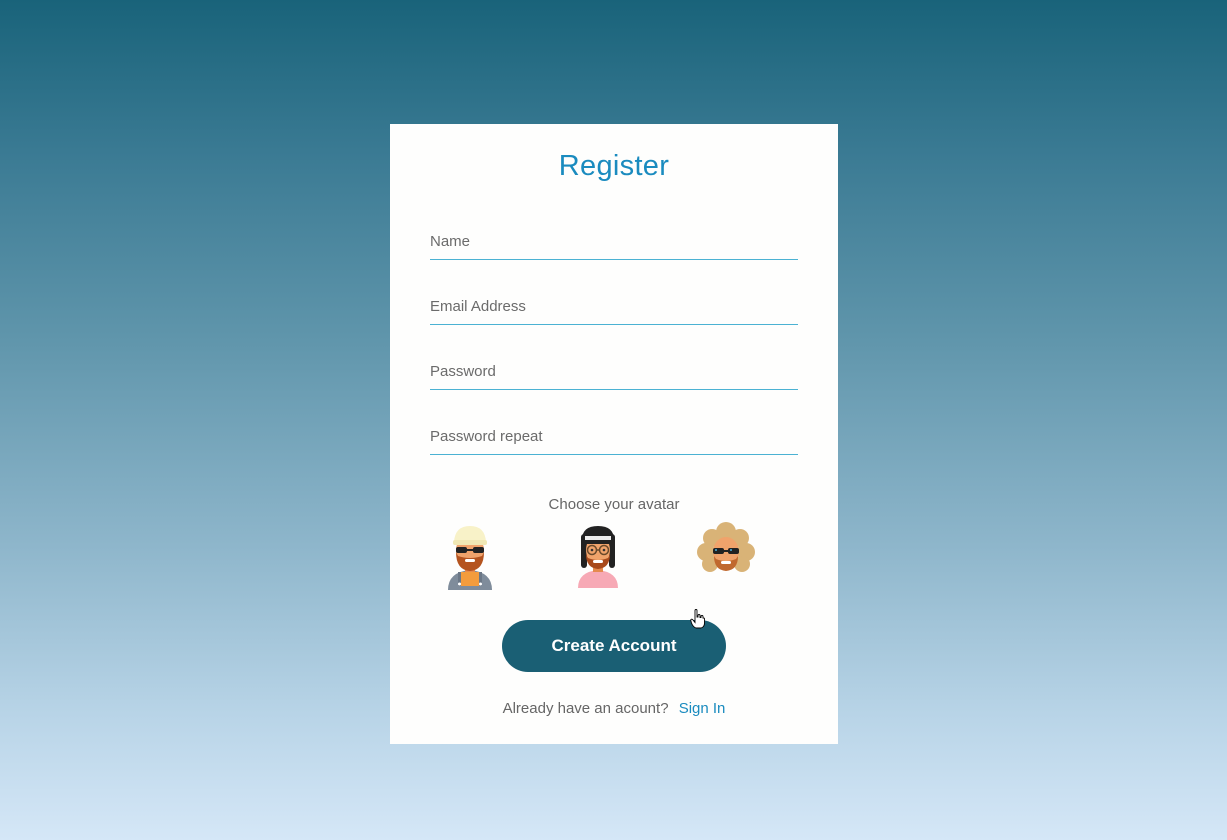  I want to click on avatar-bearded-sunglasses-icon, so click(470, 558).